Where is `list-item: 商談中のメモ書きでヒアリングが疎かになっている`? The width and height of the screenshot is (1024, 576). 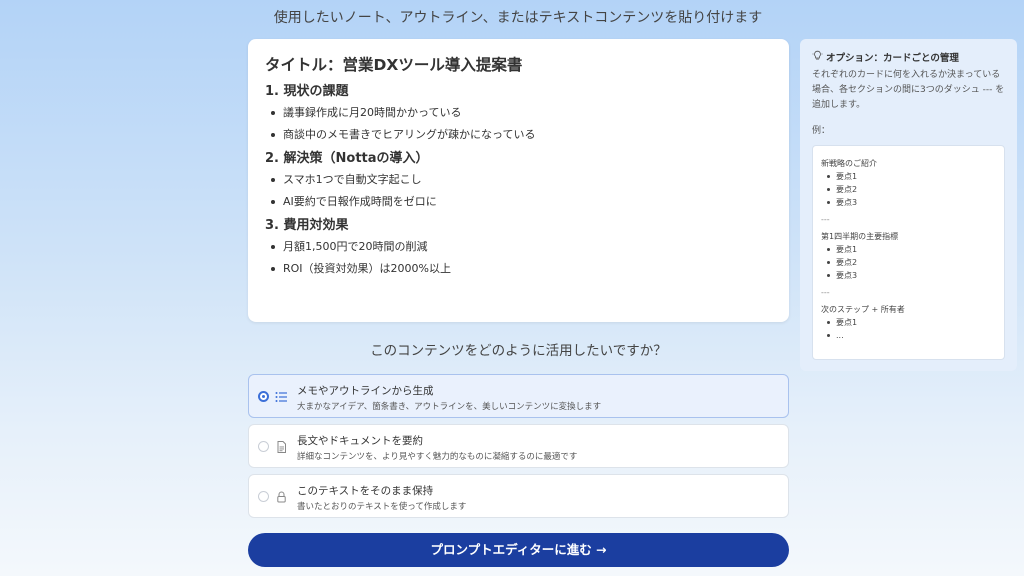 list-item: 商談中のメモ書きでヒアリングが疎かになっている is located at coordinates (518, 135).